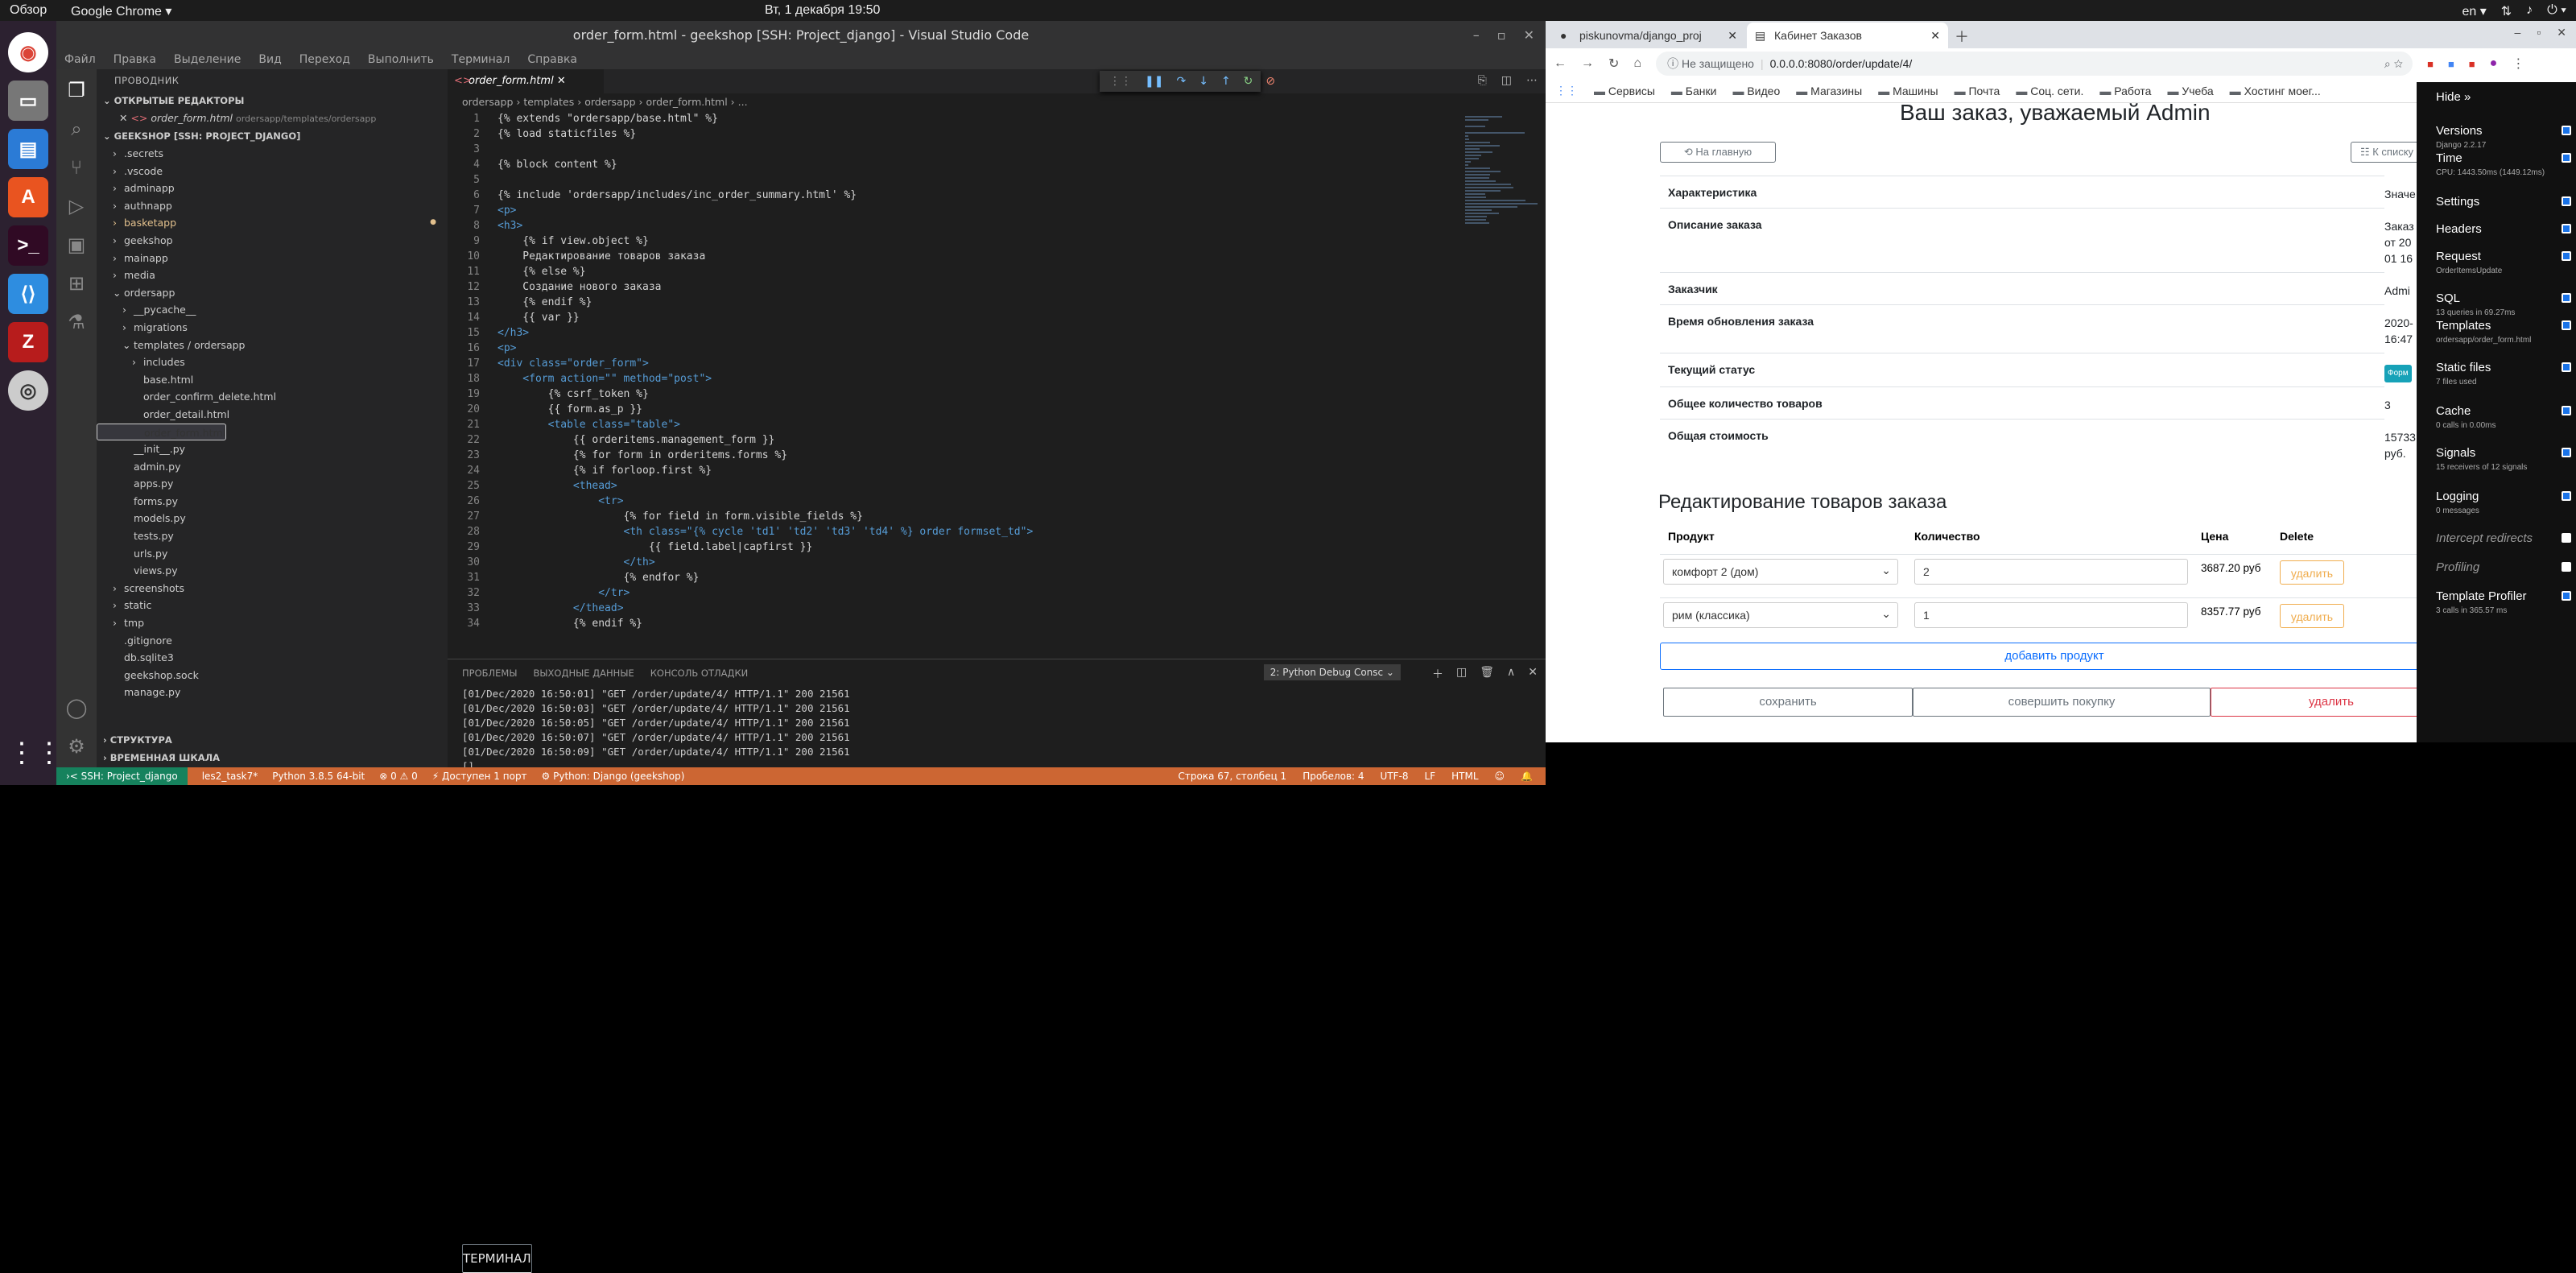 The image size is (2576, 1273). I want to click on language-mode: HTML, so click(1464, 776).